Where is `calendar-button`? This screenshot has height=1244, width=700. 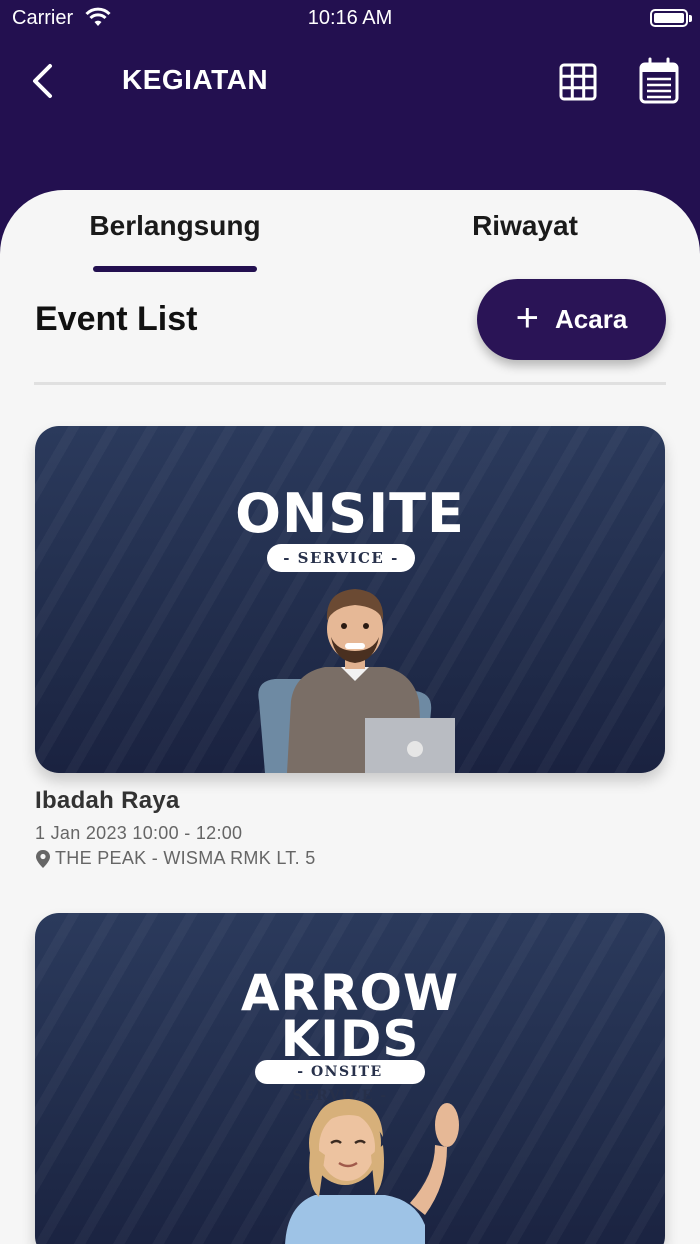 calendar-button is located at coordinates (659, 81).